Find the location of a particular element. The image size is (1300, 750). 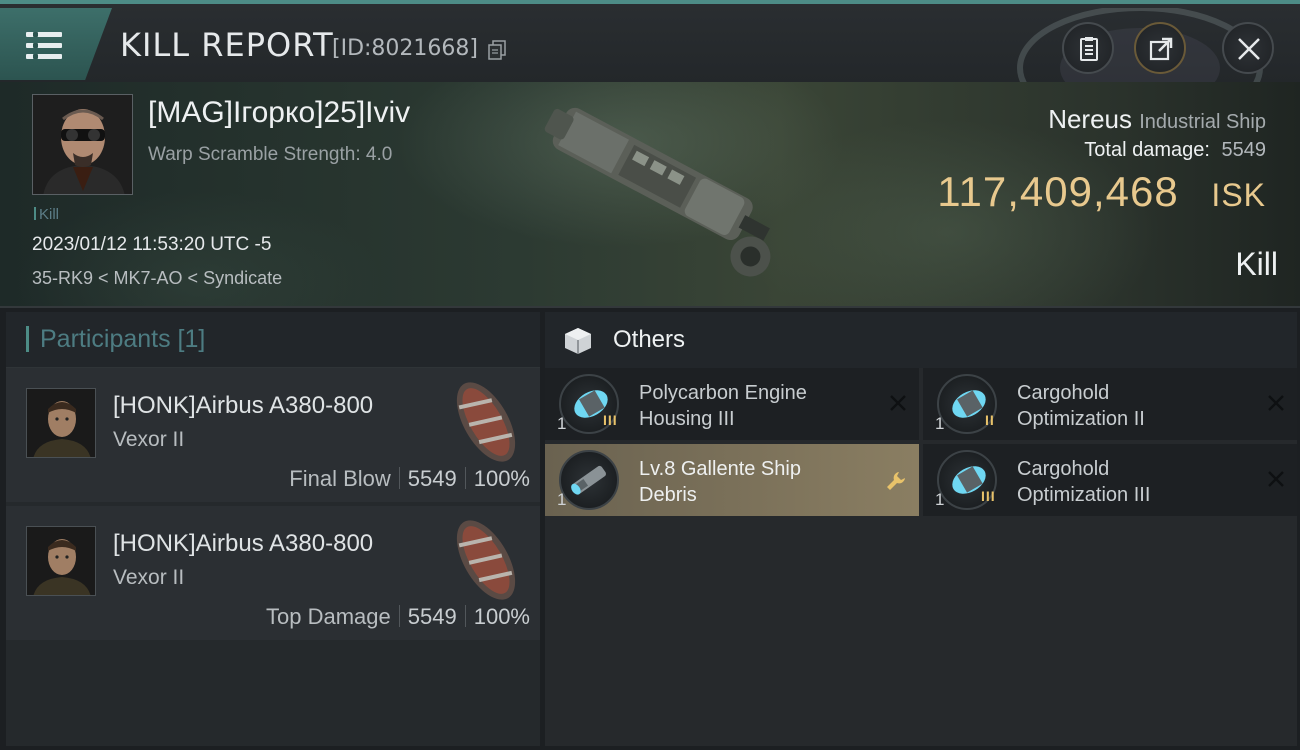

kill-time: 2023/01/12 11:53:20 UTC -5 is located at coordinates (152, 244).